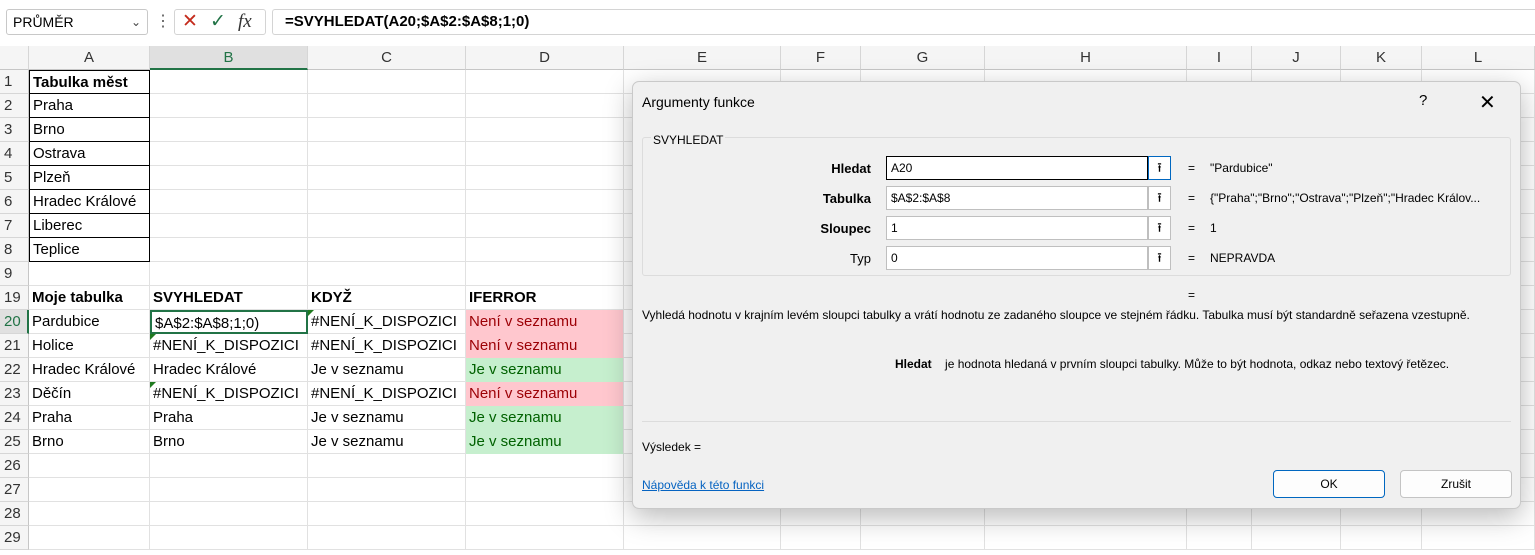 The image size is (1535, 555). What do you see at coordinates (387, 82) in the screenshot?
I see `cell-c1` at bounding box center [387, 82].